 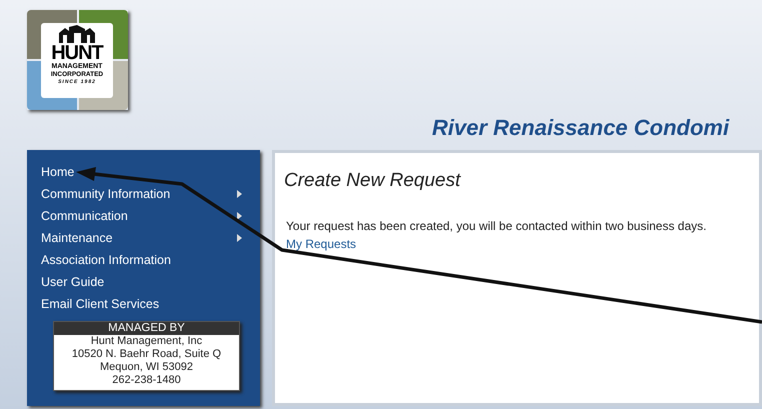 What do you see at coordinates (77, 53) in the screenshot?
I see `logo-name: HUNT` at bounding box center [77, 53].